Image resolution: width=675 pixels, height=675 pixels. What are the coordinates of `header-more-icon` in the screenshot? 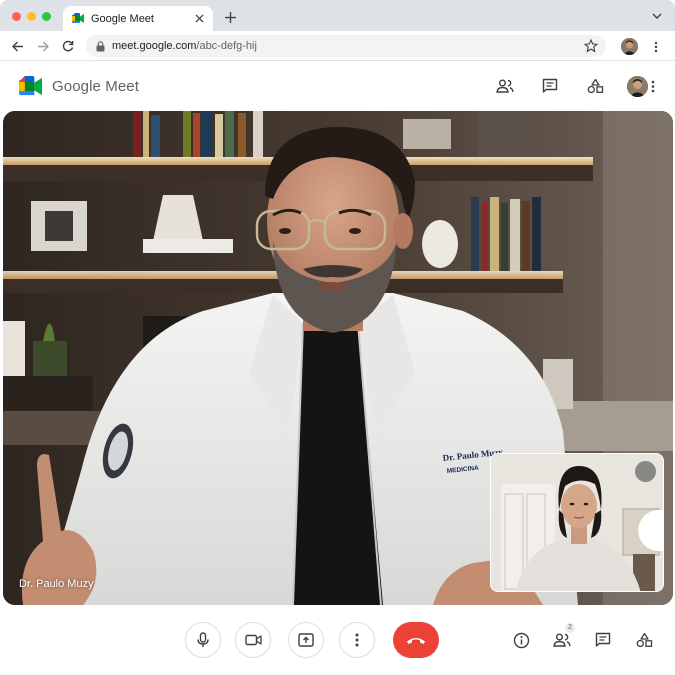 It's located at (653, 86).